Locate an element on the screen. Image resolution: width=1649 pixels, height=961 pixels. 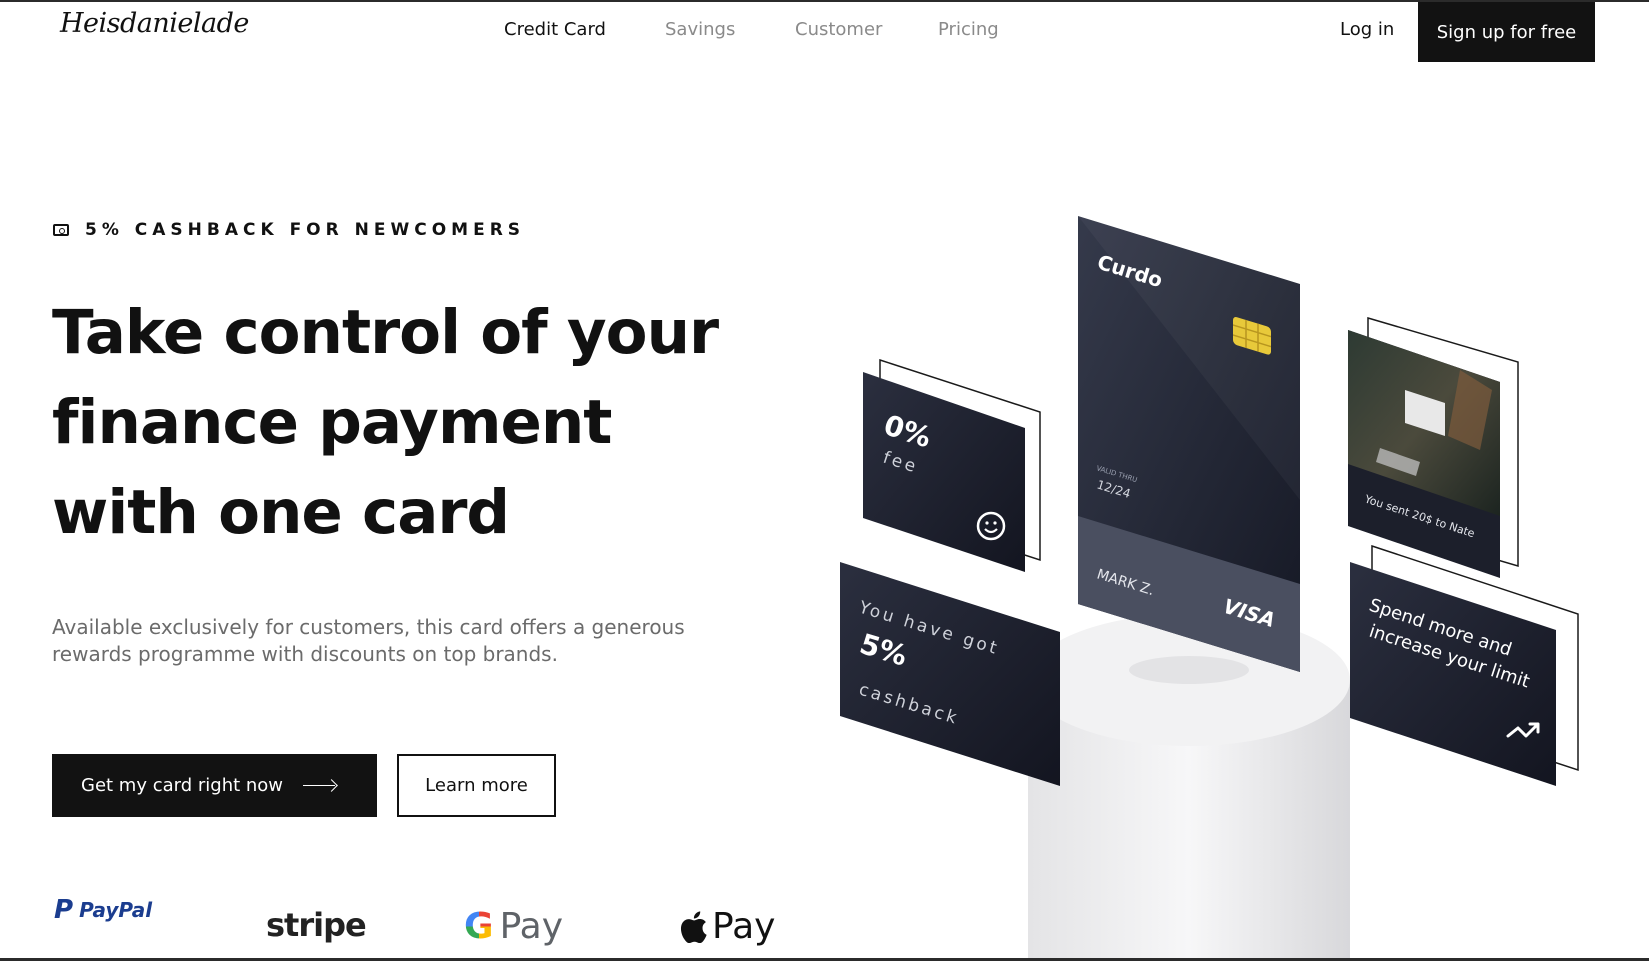
headline-line: Take control of your is located at coordinates (385, 332).